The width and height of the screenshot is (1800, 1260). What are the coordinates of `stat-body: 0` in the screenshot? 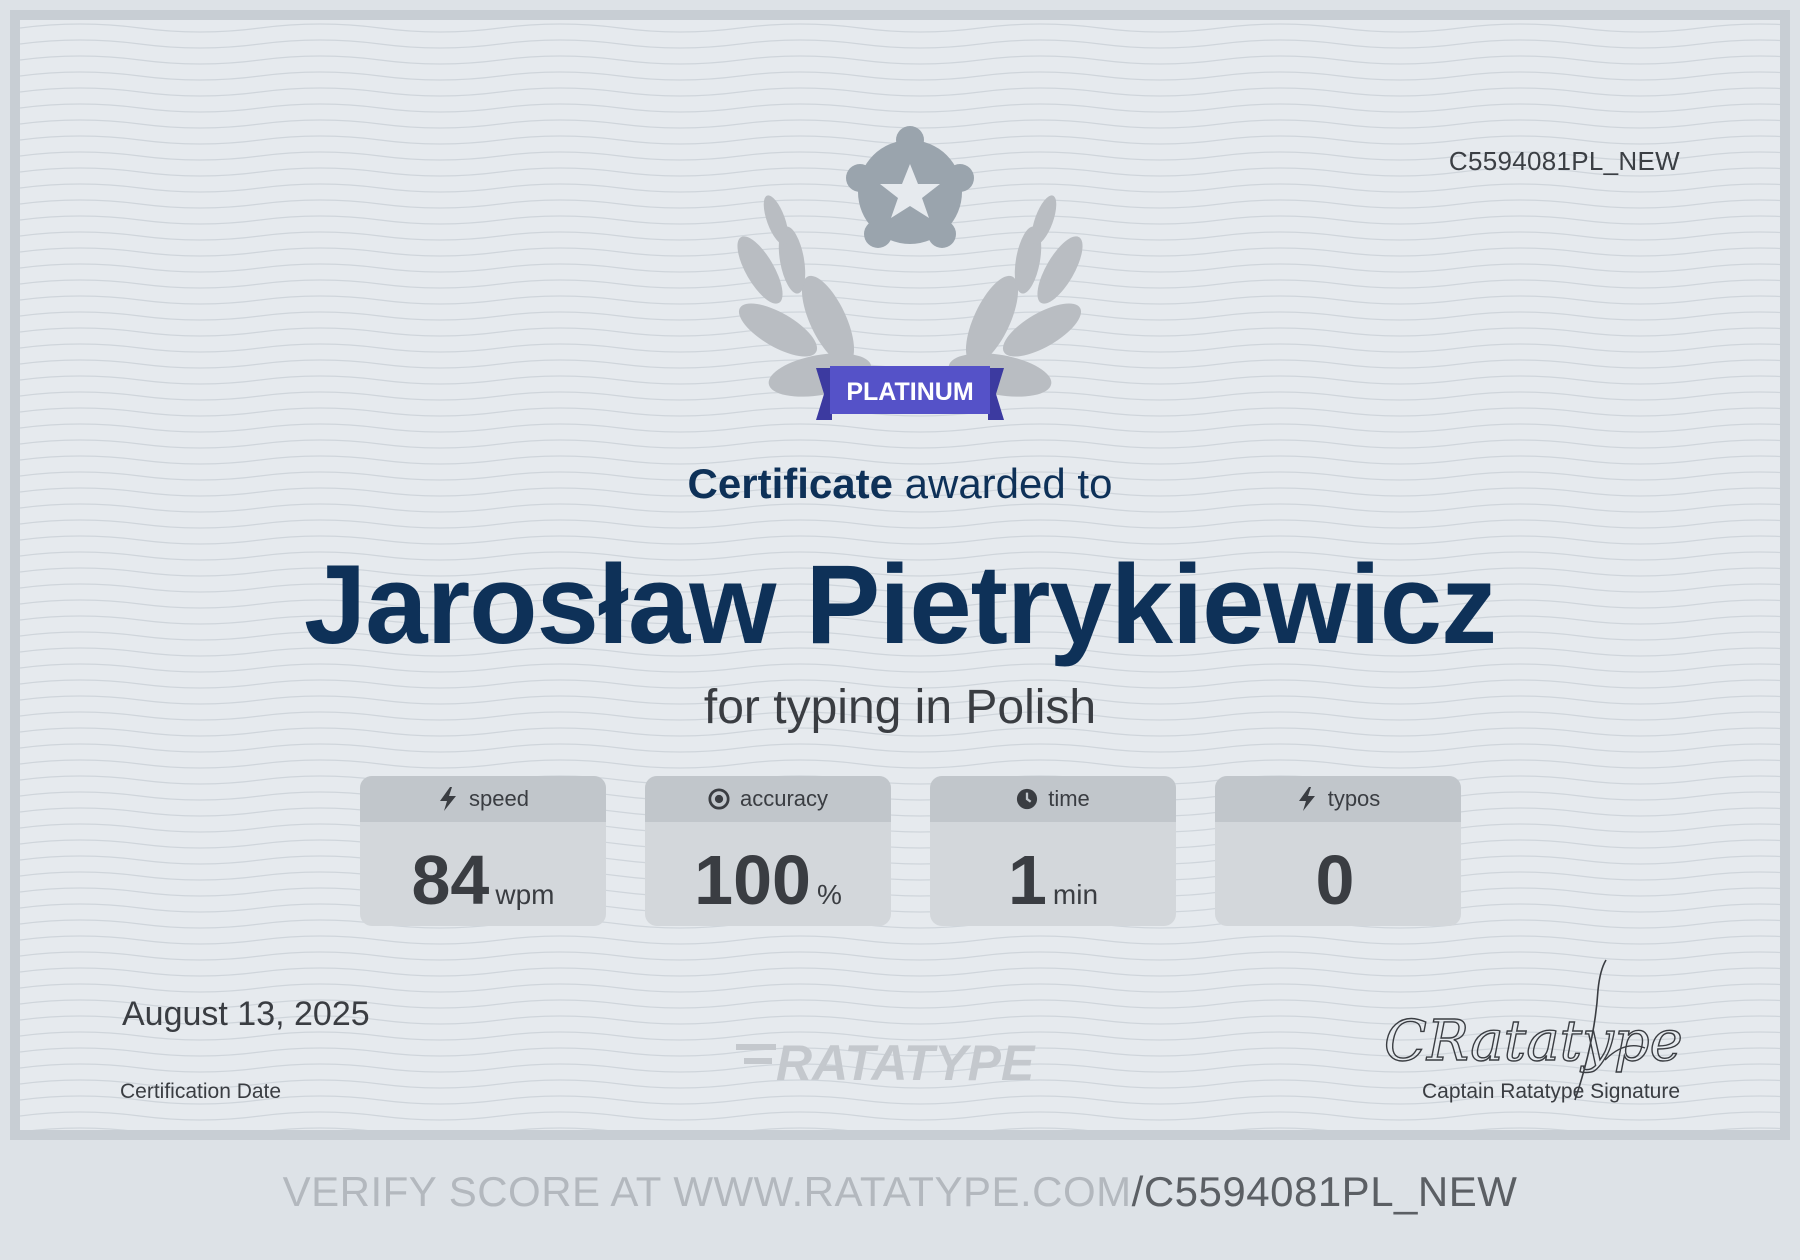 It's located at (1338, 874).